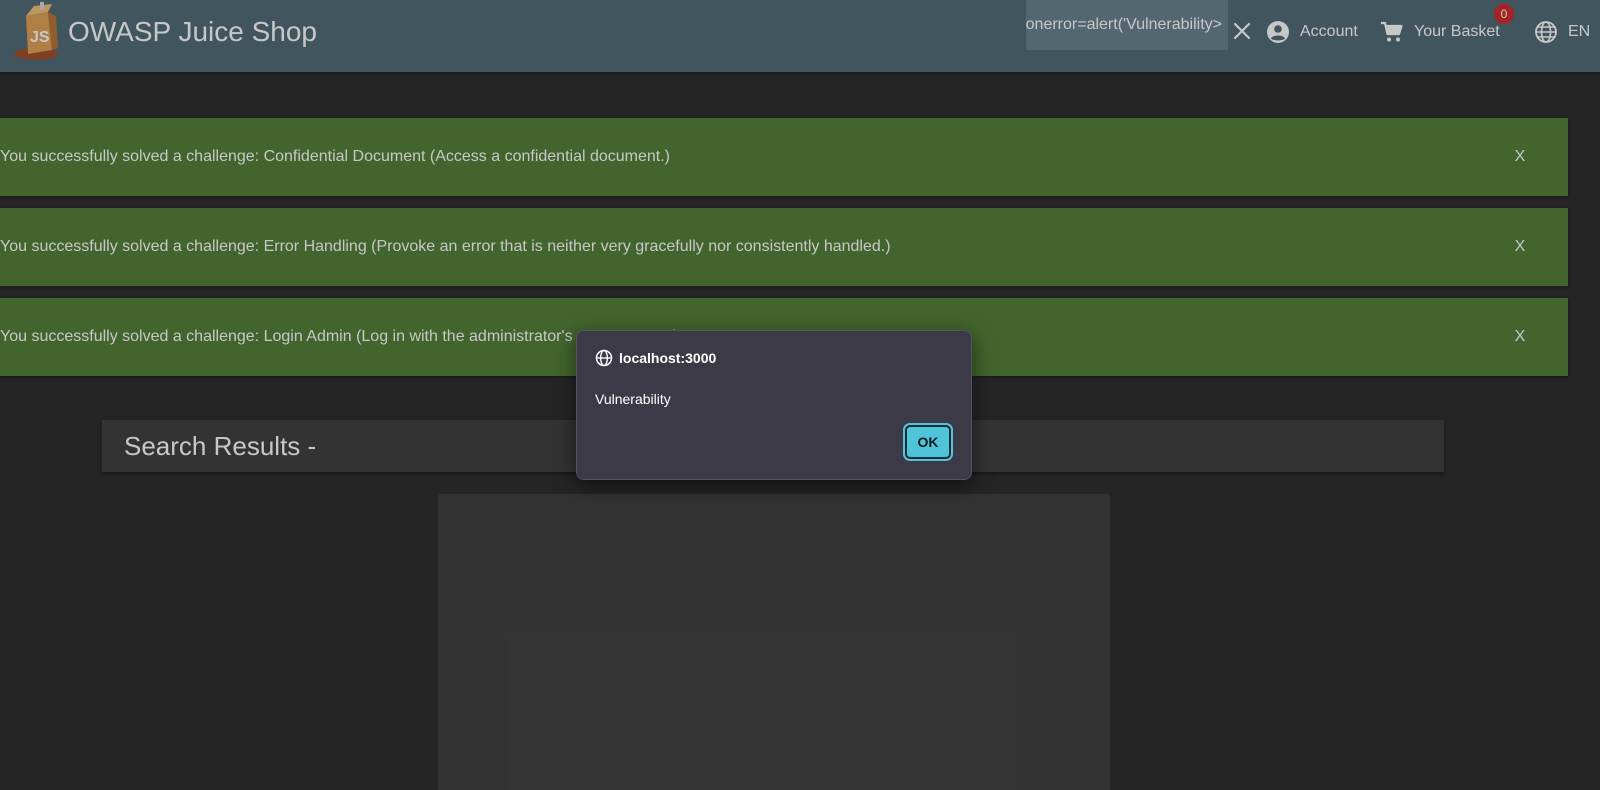 This screenshot has height=790, width=1600. I want to click on dialog-origin-label: localhost:3000, so click(668, 358).